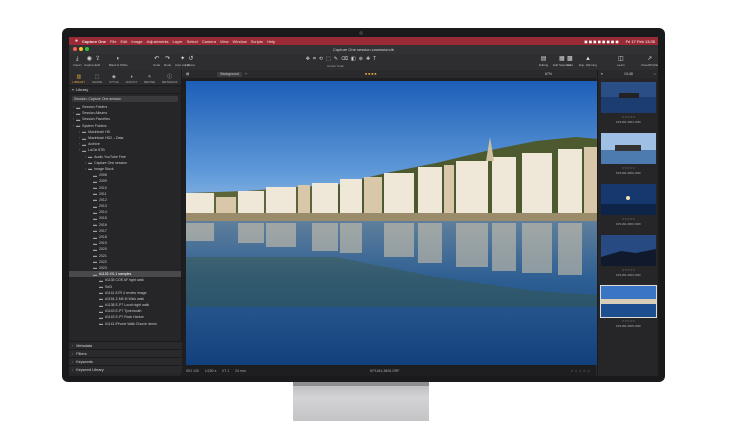  I want to click on sort-icon: ▾, so click(602, 74).